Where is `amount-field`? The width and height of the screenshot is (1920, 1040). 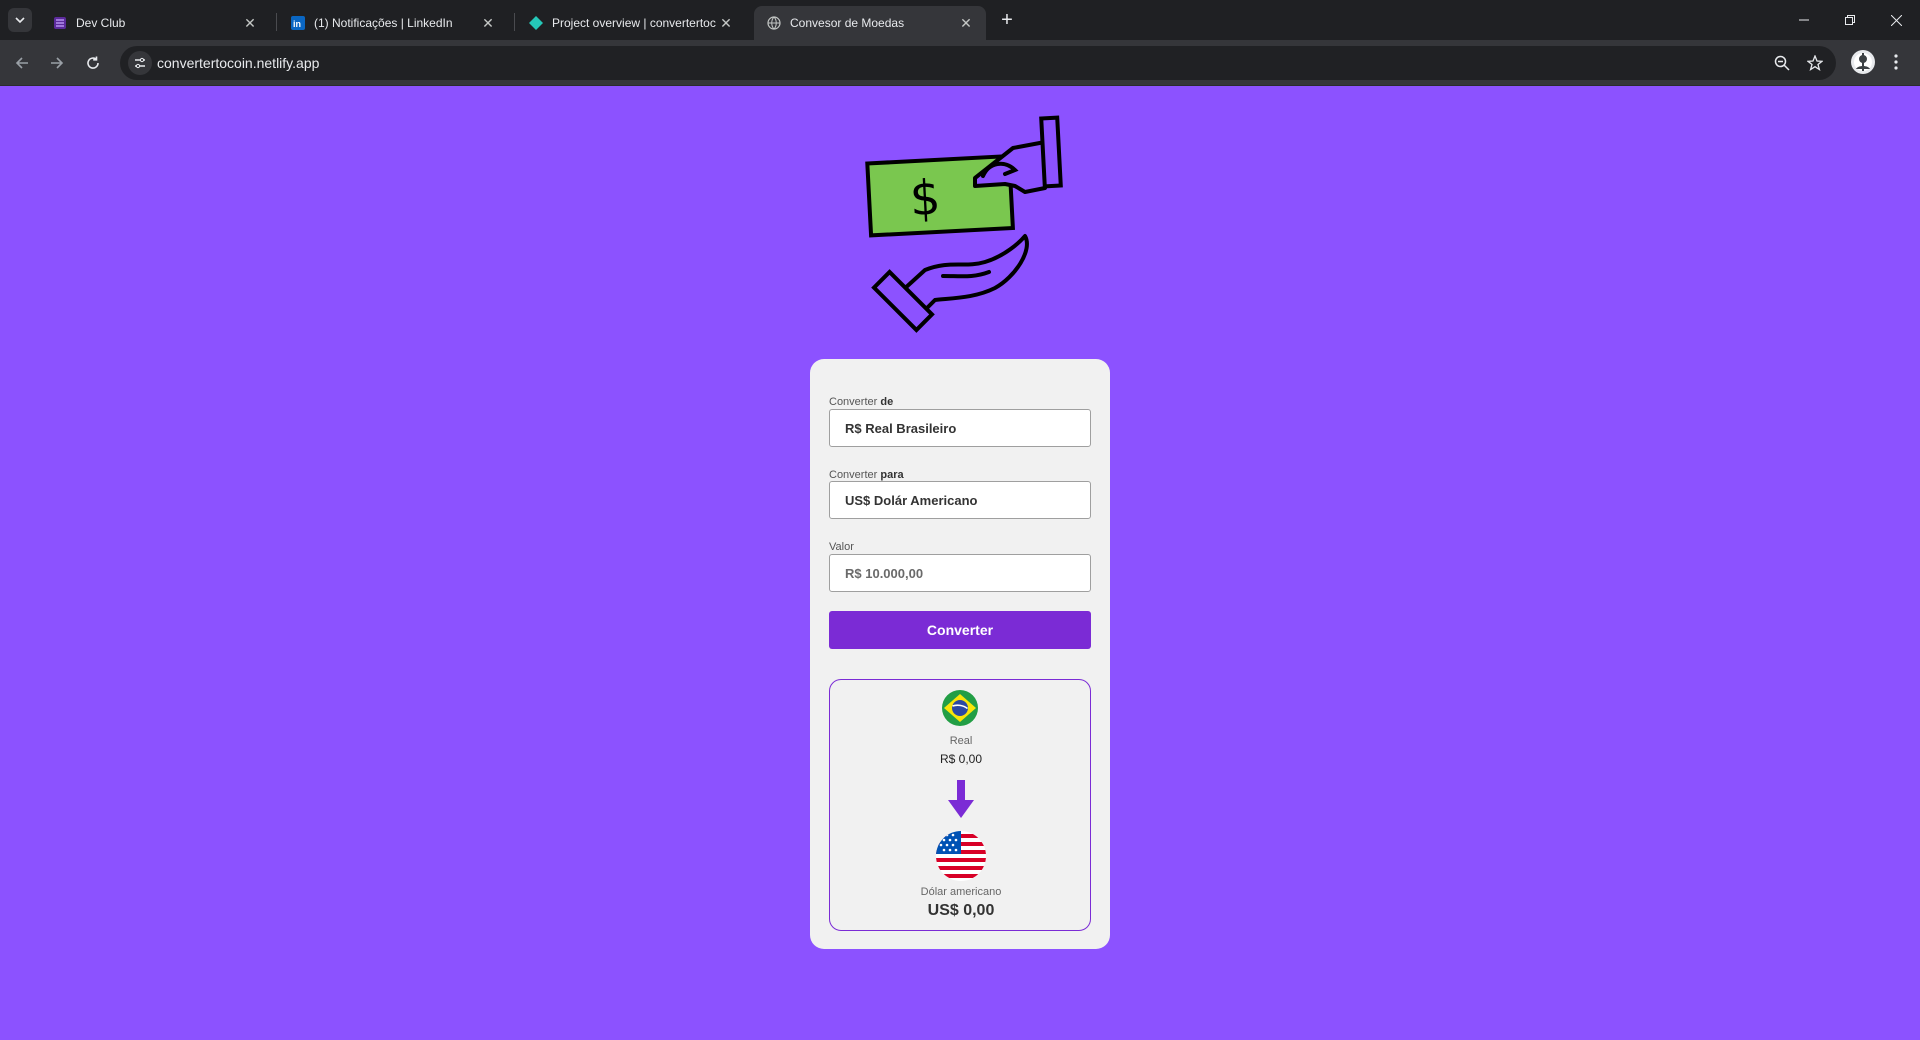
amount-field is located at coordinates (960, 573).